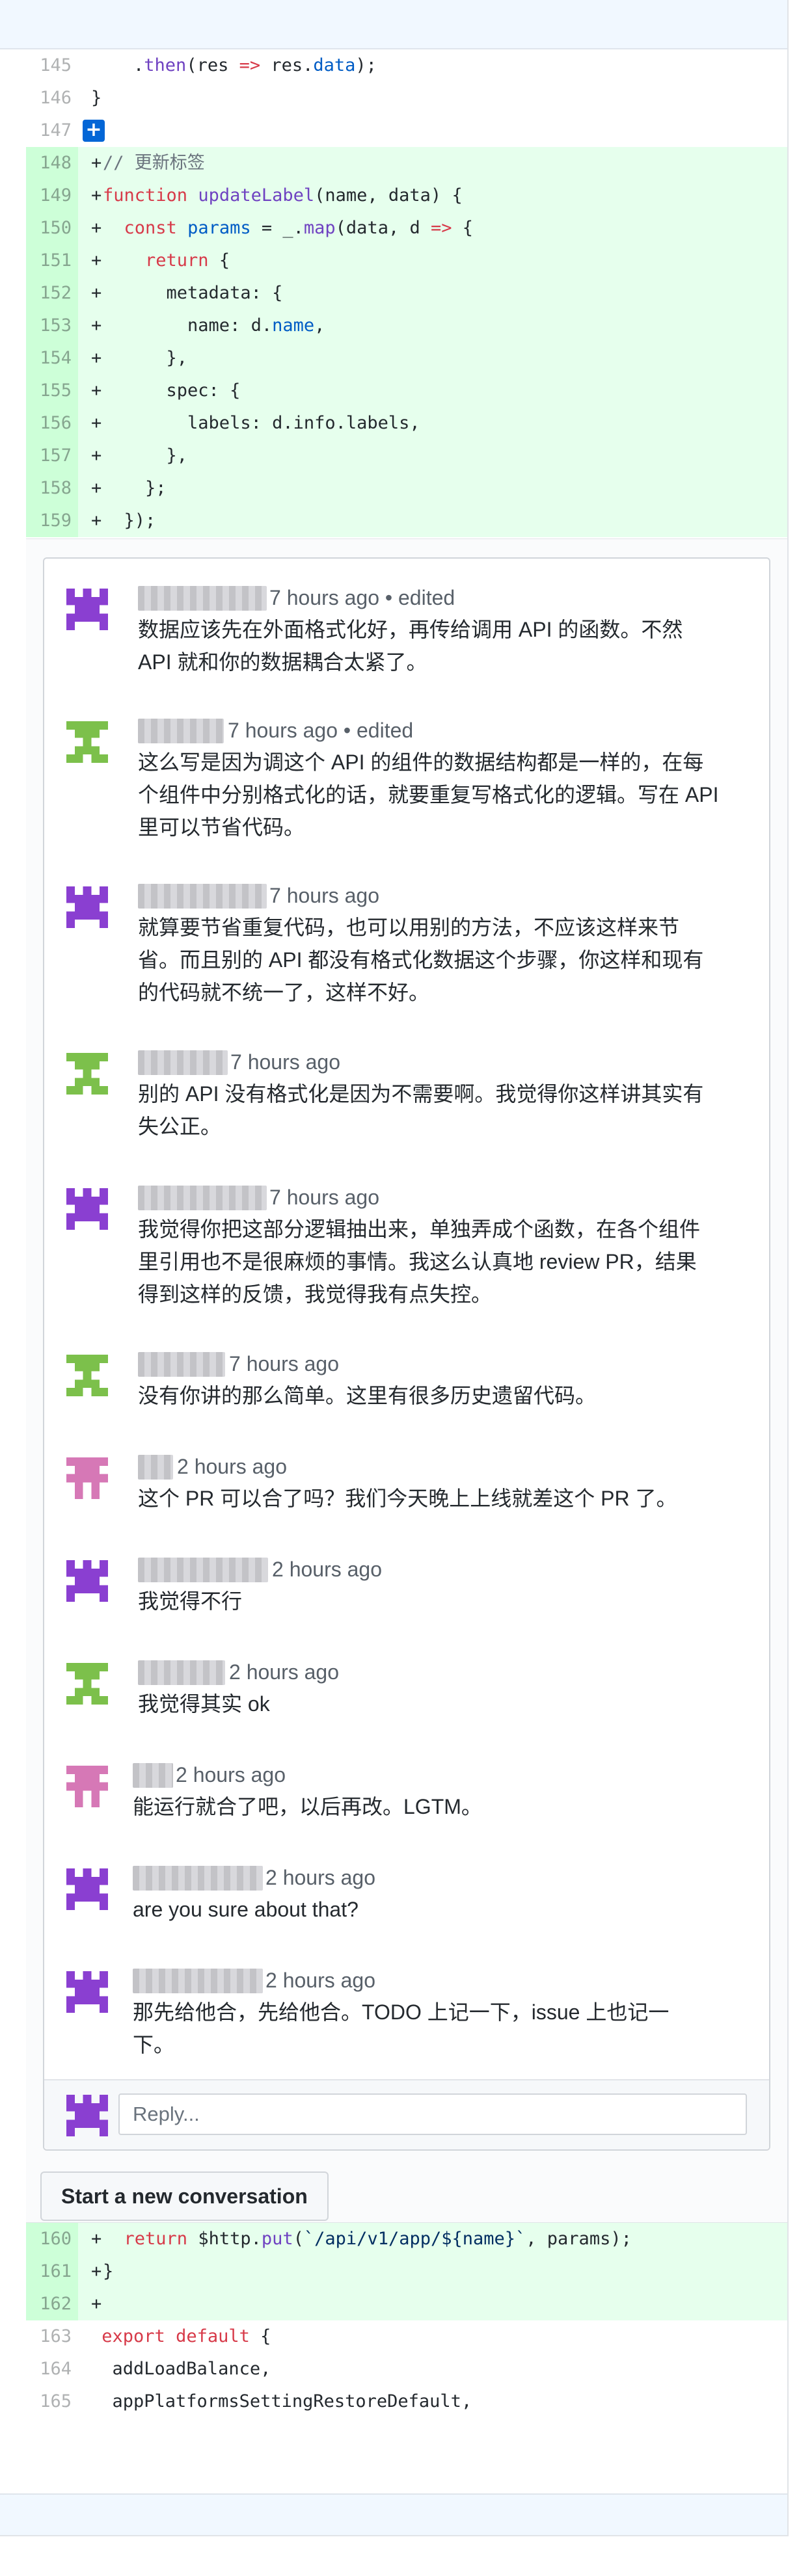 The width and height of the screenshot is (799, 2576). What do you see at coordinates (406, 163) in the screenshot?
I see `code-line-added: 148 +// 更新标签` at bounding box center [406, 163].